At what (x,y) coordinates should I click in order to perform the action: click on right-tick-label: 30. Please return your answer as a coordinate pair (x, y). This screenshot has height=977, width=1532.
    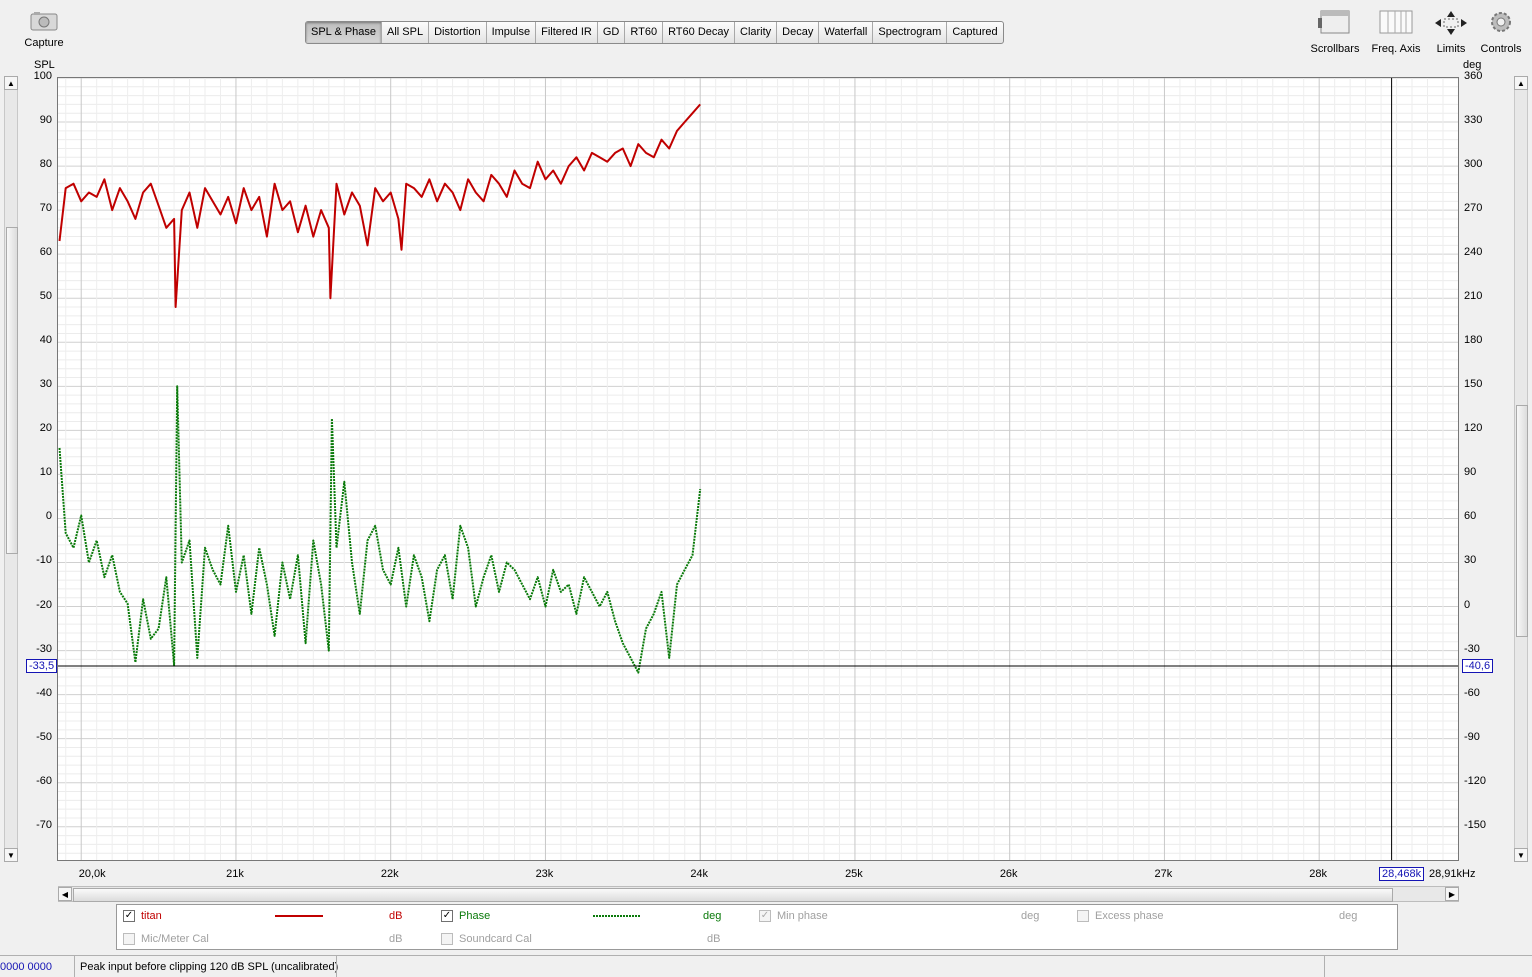
    Looking at the image, I should click on (1470, 560).